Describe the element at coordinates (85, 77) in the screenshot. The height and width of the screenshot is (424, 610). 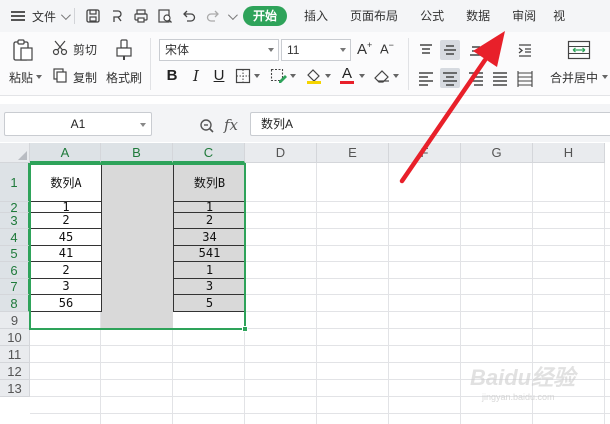
I see `copy-button: 复制` at that location.